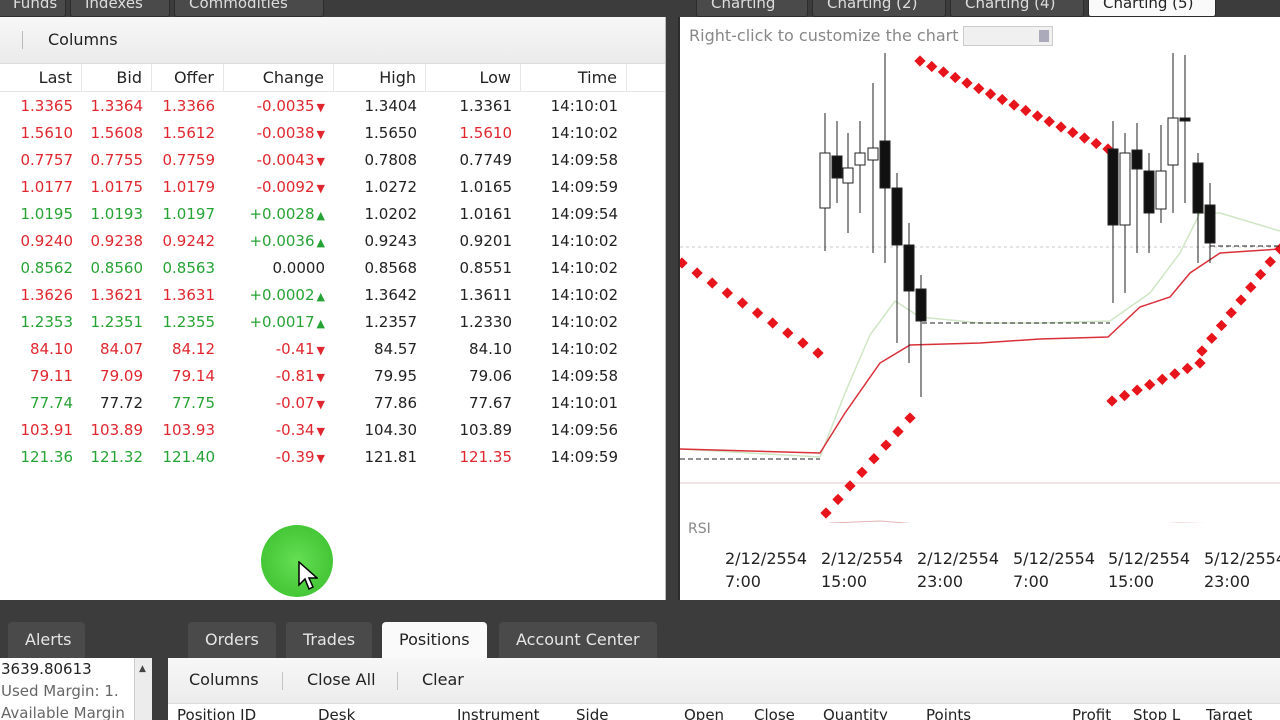 This screenshot has width=1280, height=720. Describe the element at coordinates (232, 640) in the screenshot. I see `tab-orders: Orders` at that location.